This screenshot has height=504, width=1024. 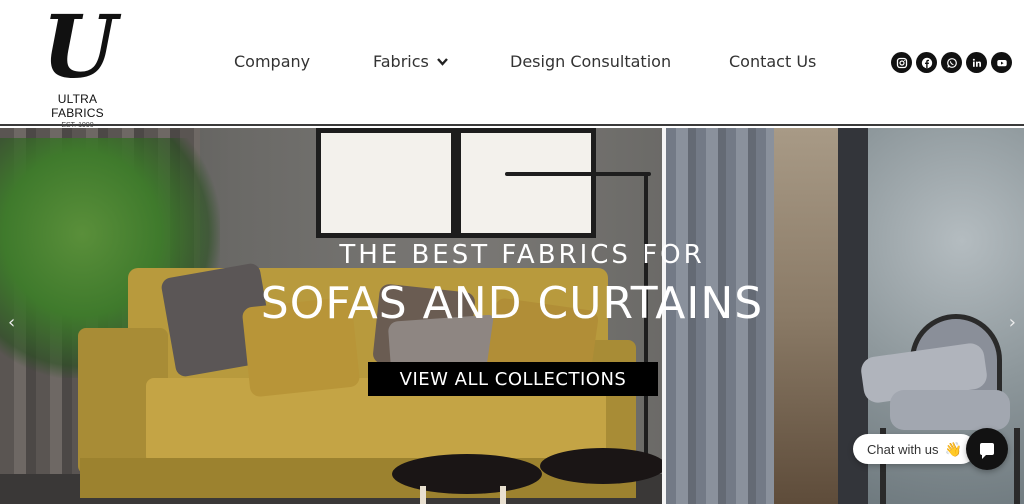 I want to click on nav-item-label: Company, so click(x=272, y=61).